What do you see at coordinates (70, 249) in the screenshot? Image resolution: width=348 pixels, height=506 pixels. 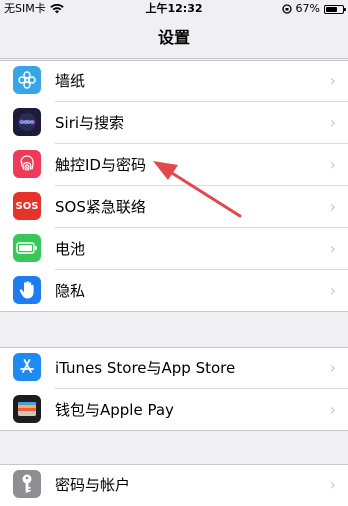 I see `row-label: 电池` at bounding box center [70, 249].